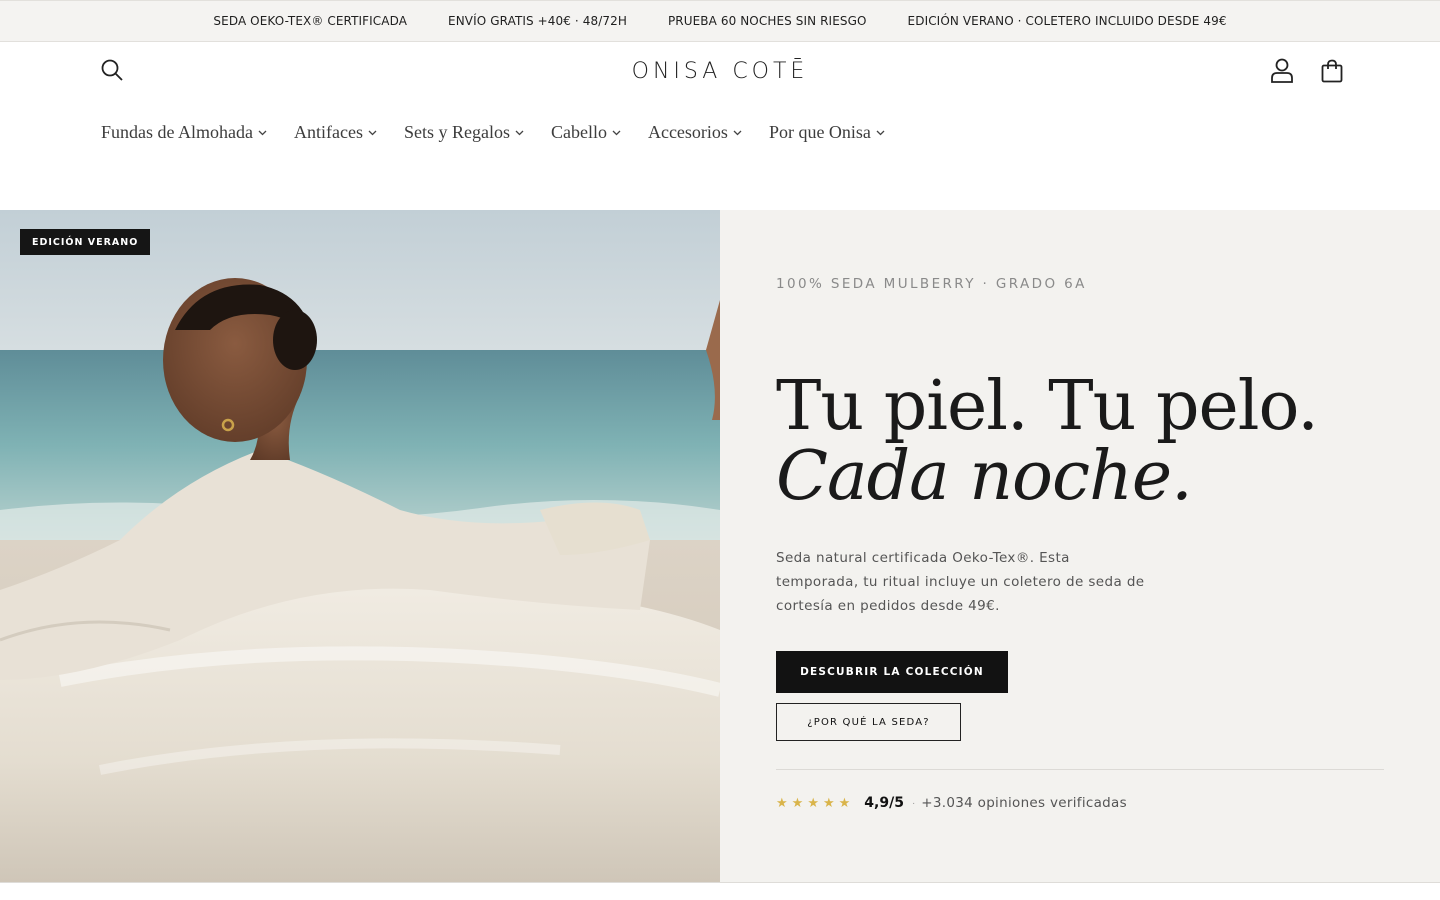 This screenshot has width=1440, height=900. I want to click on section-divider, so click(720, 882).